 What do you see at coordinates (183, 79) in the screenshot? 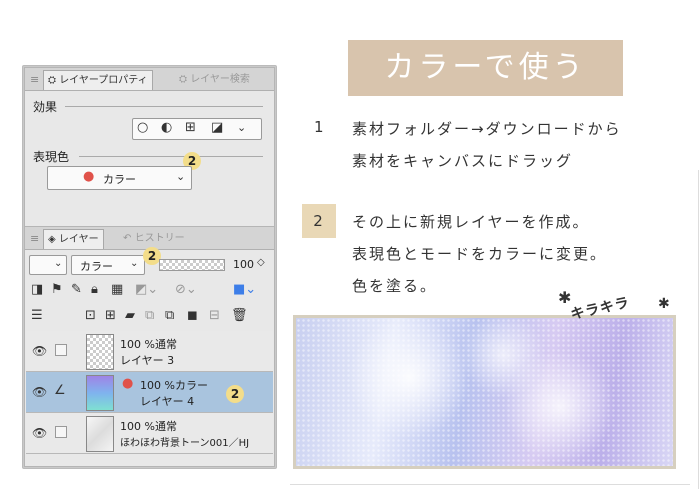
I see `layer-search-icon: ⛭` at bounding box center [183, 79].